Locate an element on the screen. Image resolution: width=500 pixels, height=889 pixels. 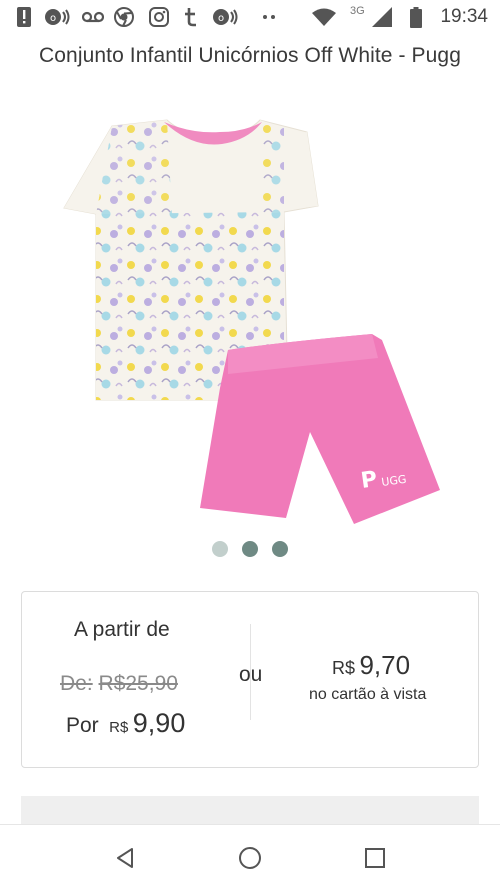
next-section is located at coordinates (250, 811).